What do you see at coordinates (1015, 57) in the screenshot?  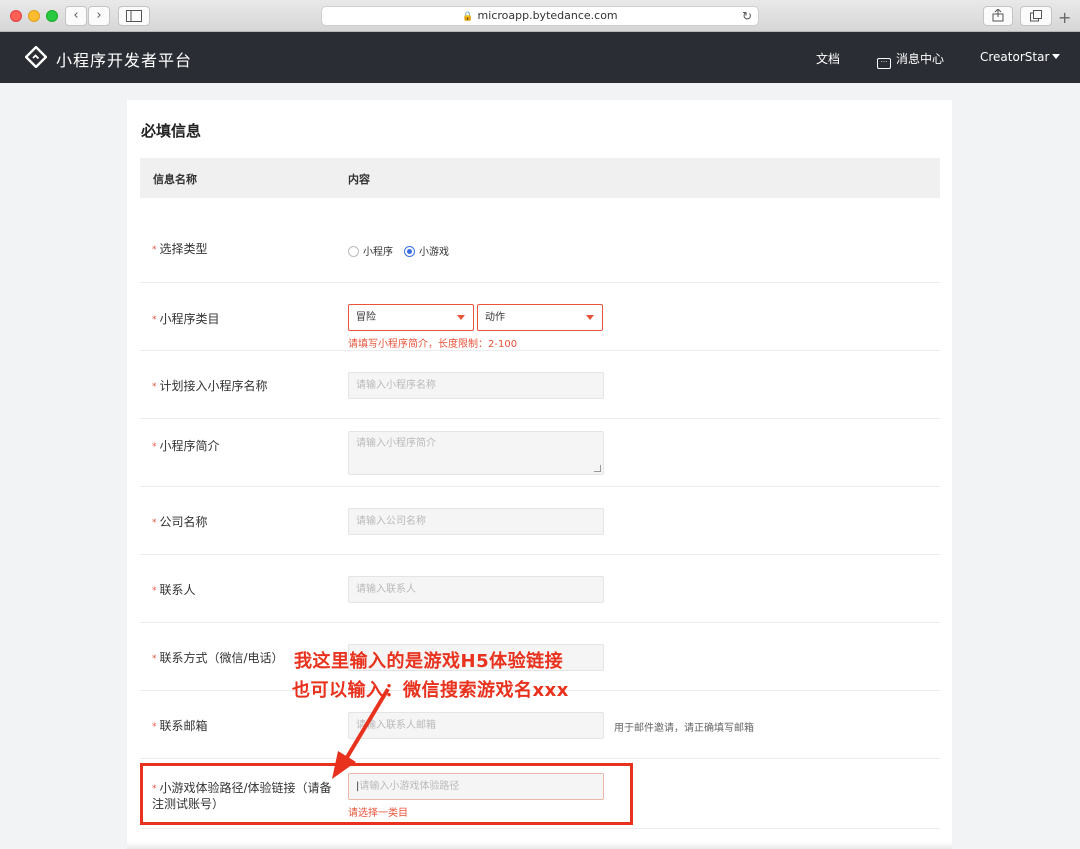 I see `user-name: CreatorStar` at bounding box center [1015, 57].